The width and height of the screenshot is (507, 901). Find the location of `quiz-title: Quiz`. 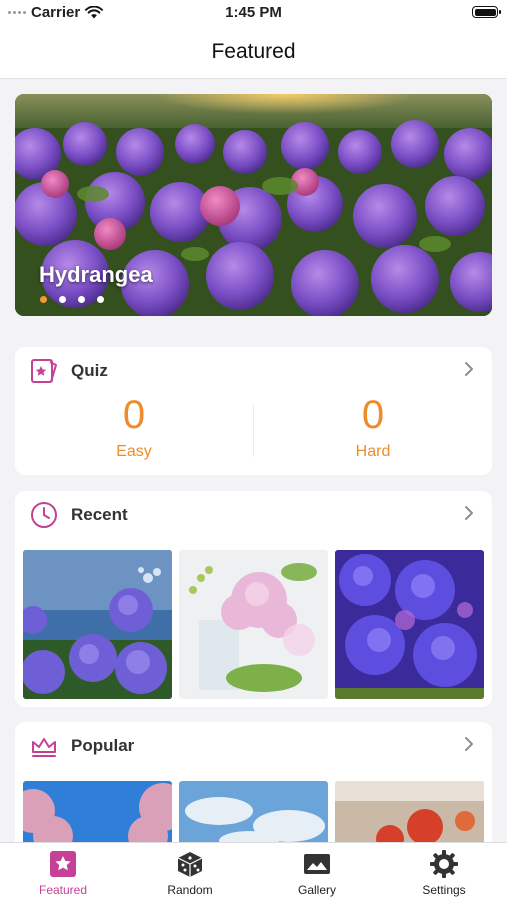

quiz-title: Quiz is located at coordinates (89, 370).